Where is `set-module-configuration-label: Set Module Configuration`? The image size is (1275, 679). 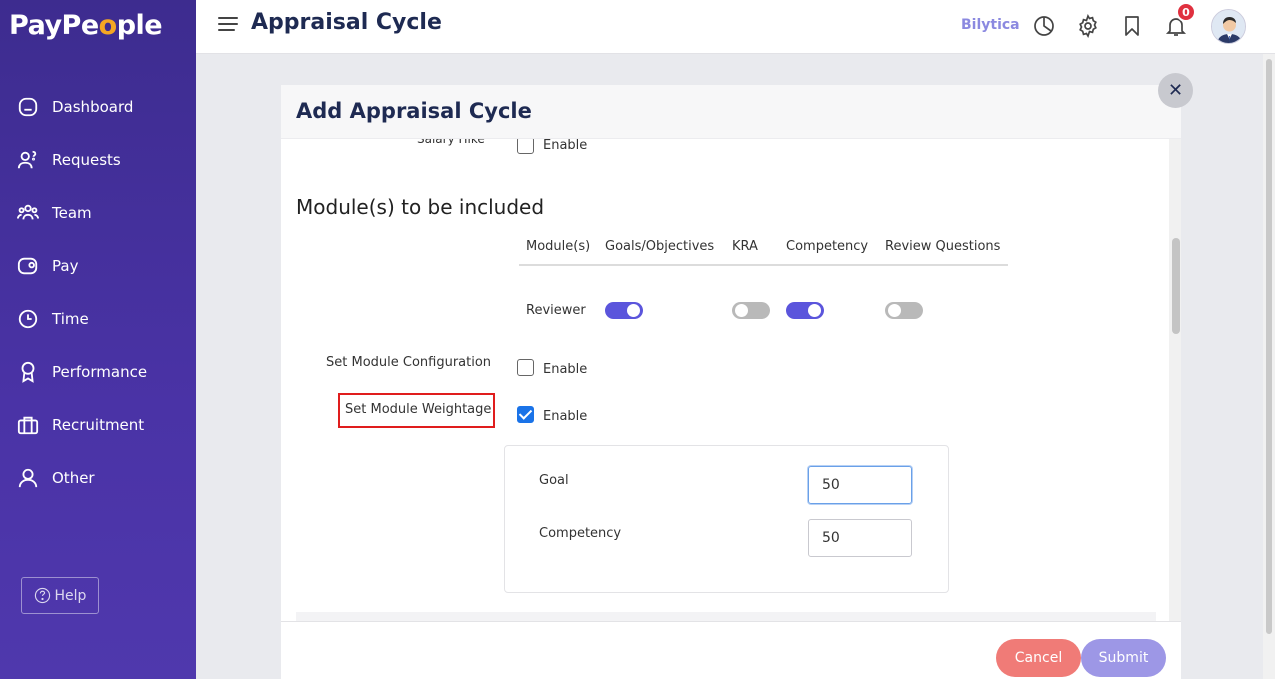
set-module-configuration-label: Set Module Configuration is located at coordinates (409, 362).